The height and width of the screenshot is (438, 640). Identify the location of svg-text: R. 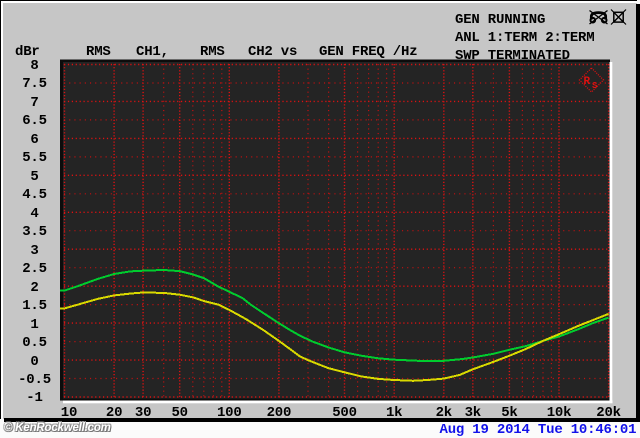
(587, 82).